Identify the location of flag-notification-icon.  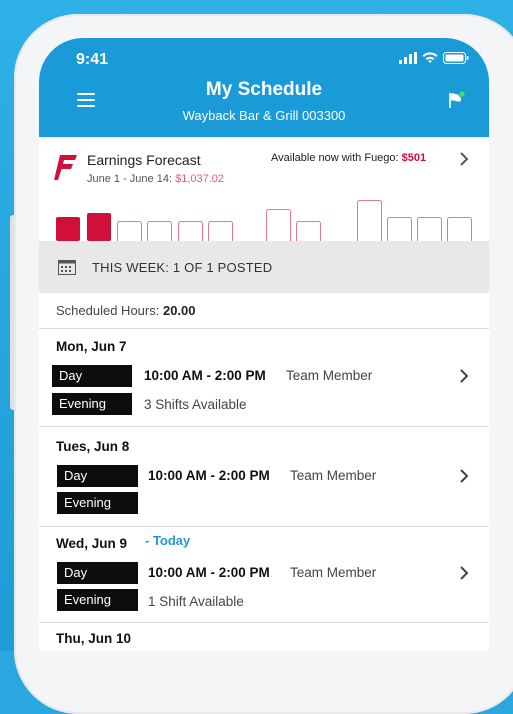
(457, 100).